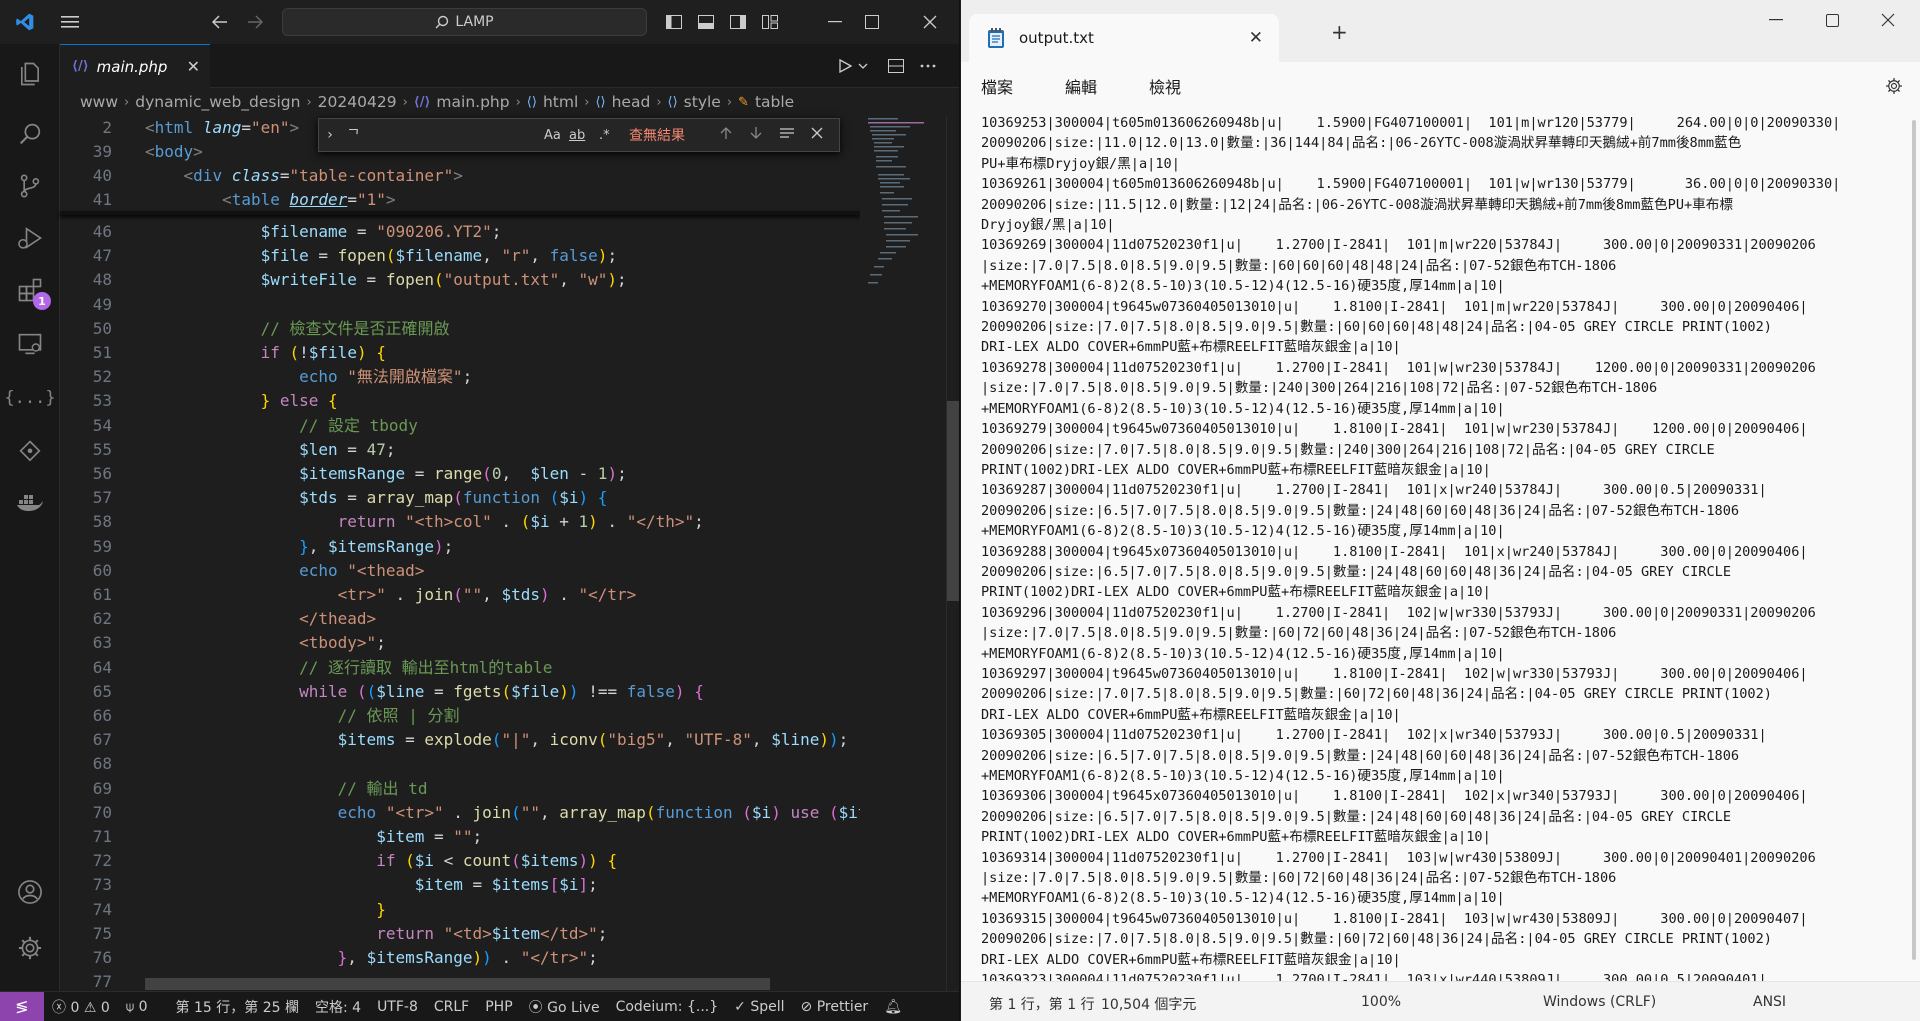  Describe the element at coordinates (424, 522) in the screenshot. I see `code-text: return "<th>col" . ($i + 1) . "</th>";` at that location.